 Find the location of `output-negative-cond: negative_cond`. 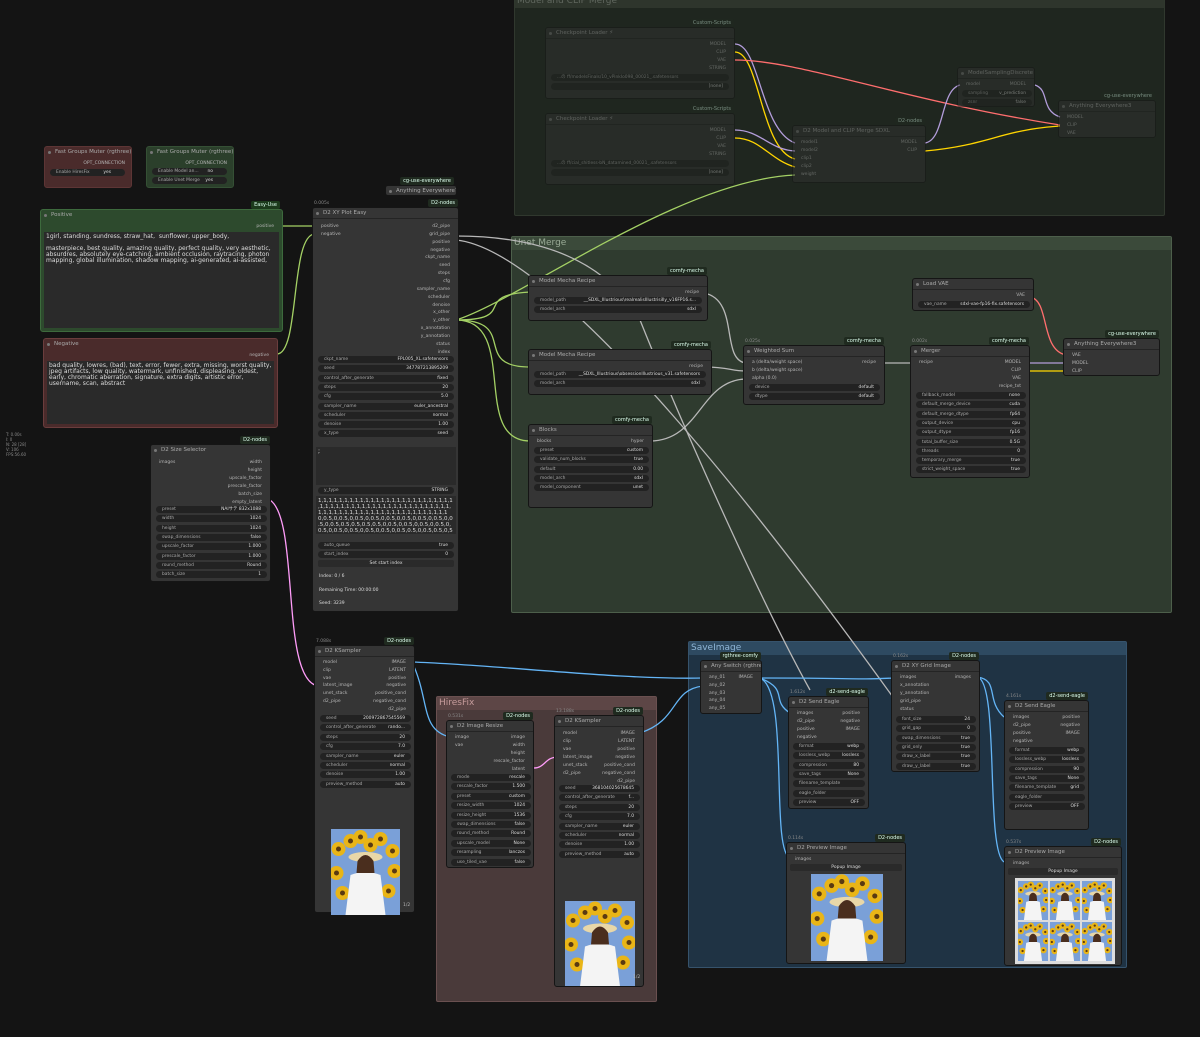

output-negative-cond: negative_cond is located at coordinates (618, 773).